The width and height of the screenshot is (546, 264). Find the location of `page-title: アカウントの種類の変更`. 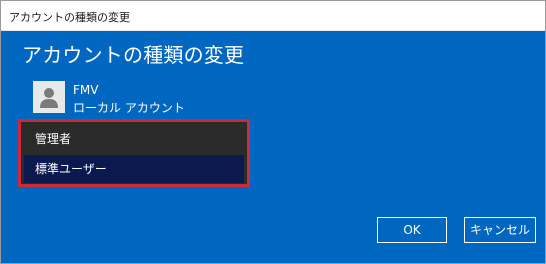

page-title: アカウントの種類の変更 is located at coordinates (133, 55).